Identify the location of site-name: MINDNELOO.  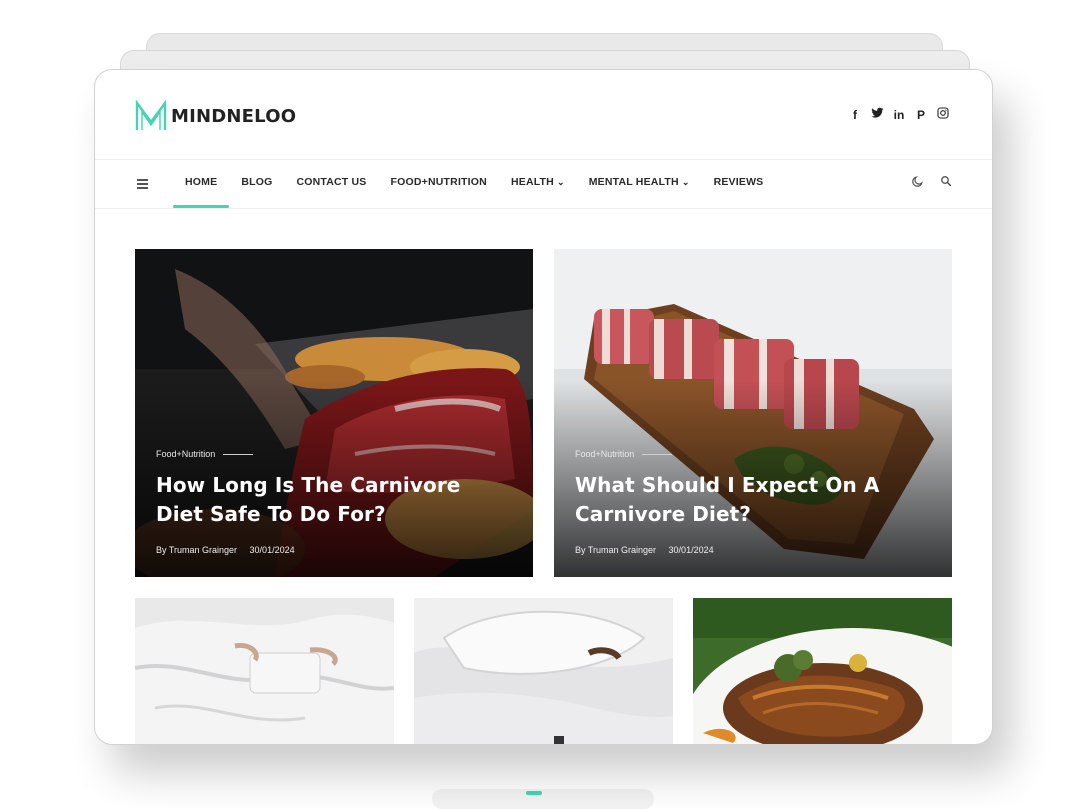
(234, 116).